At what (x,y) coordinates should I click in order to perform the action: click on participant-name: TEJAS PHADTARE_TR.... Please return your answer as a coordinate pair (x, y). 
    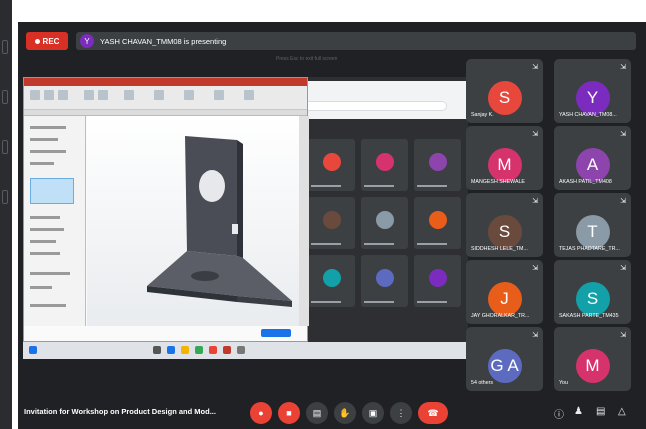
    Looking at the image, I should click on (589, 249).